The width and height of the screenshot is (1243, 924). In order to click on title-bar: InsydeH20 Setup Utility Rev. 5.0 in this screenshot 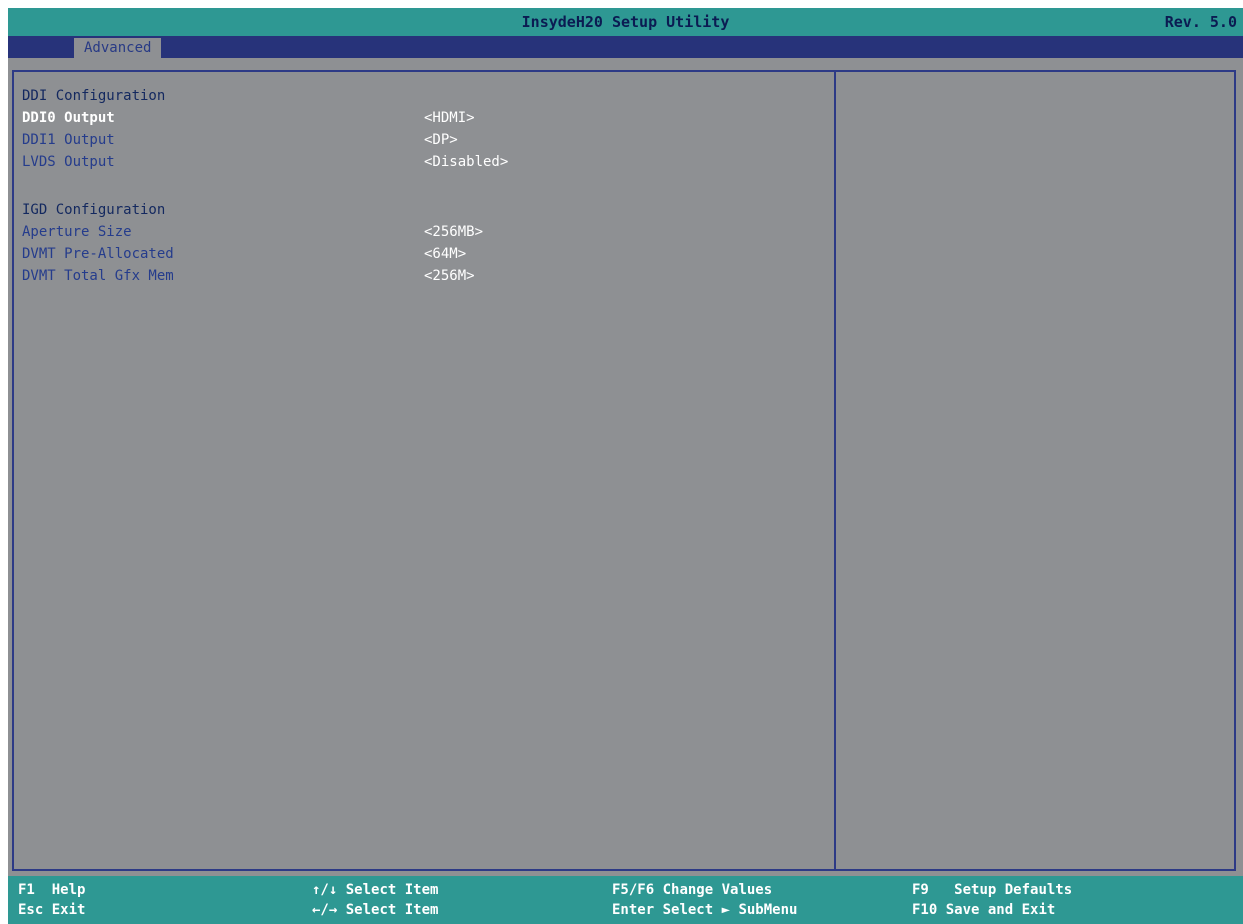, I will do `click(625, 22)`.